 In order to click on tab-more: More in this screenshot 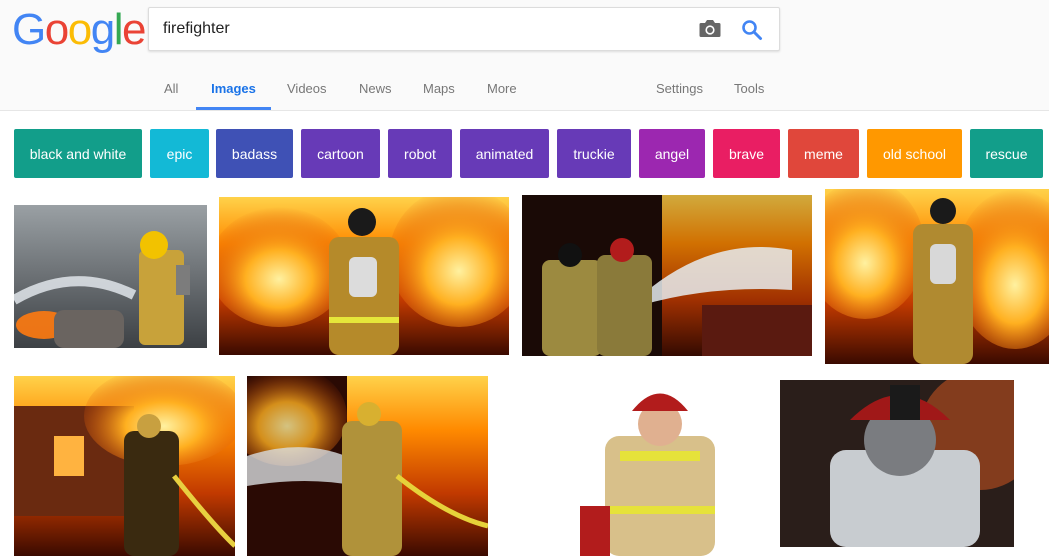, I will do `click(502, 93)`.